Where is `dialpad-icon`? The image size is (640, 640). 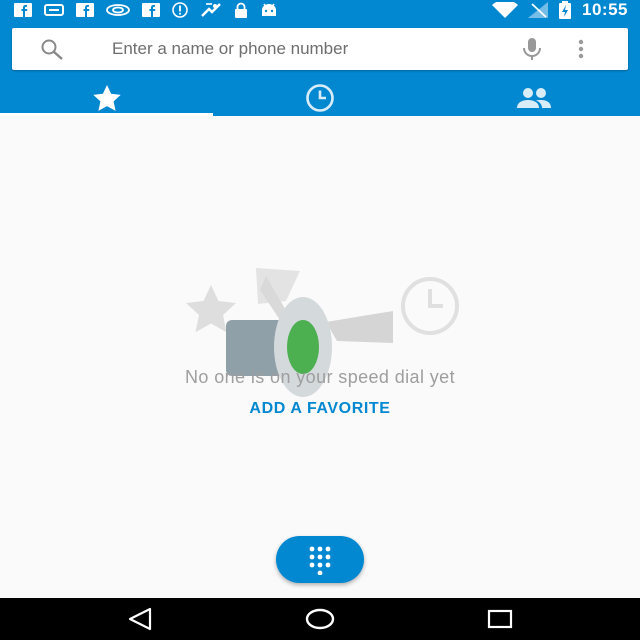 dialpad-icon is located at coordinates (320, 560).